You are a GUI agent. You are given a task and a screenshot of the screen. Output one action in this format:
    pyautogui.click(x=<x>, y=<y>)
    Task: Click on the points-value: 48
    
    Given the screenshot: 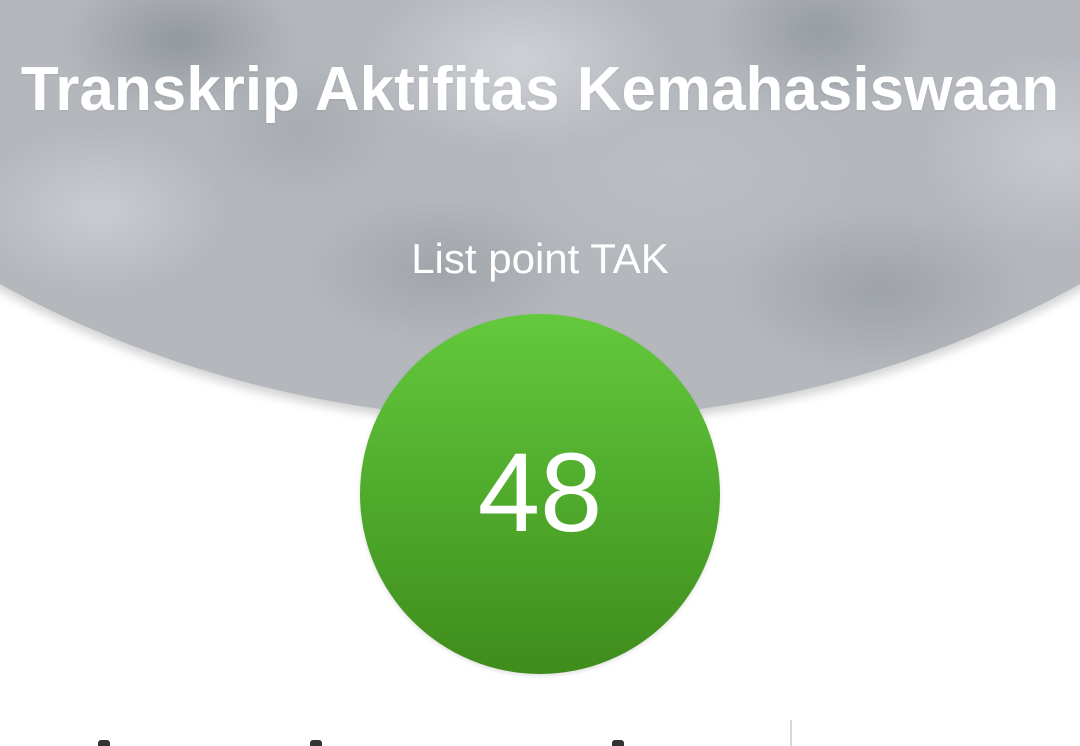 What is the action you would take?
    pyautogui.click(x=540, y=492)
    